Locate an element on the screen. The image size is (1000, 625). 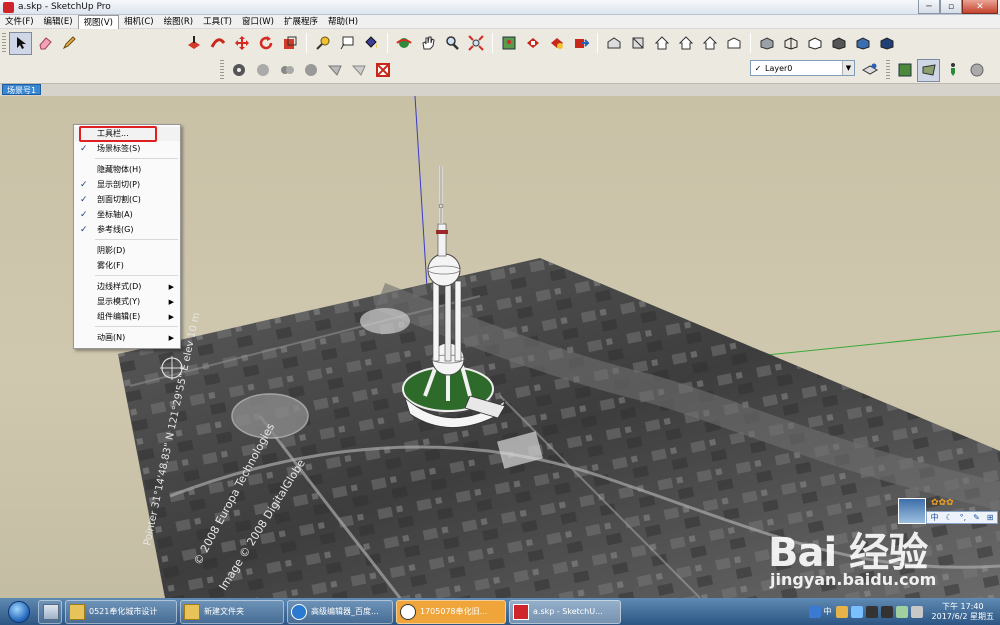
ime-widget: ✿✿✿ 中 ☾ °, ✎ ⊞ is located at coordinates (948, 512).